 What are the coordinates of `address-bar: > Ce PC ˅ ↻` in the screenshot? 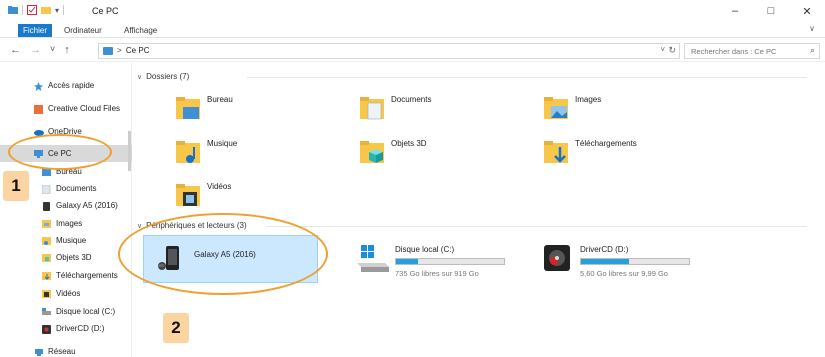 It's located at (389, 51).